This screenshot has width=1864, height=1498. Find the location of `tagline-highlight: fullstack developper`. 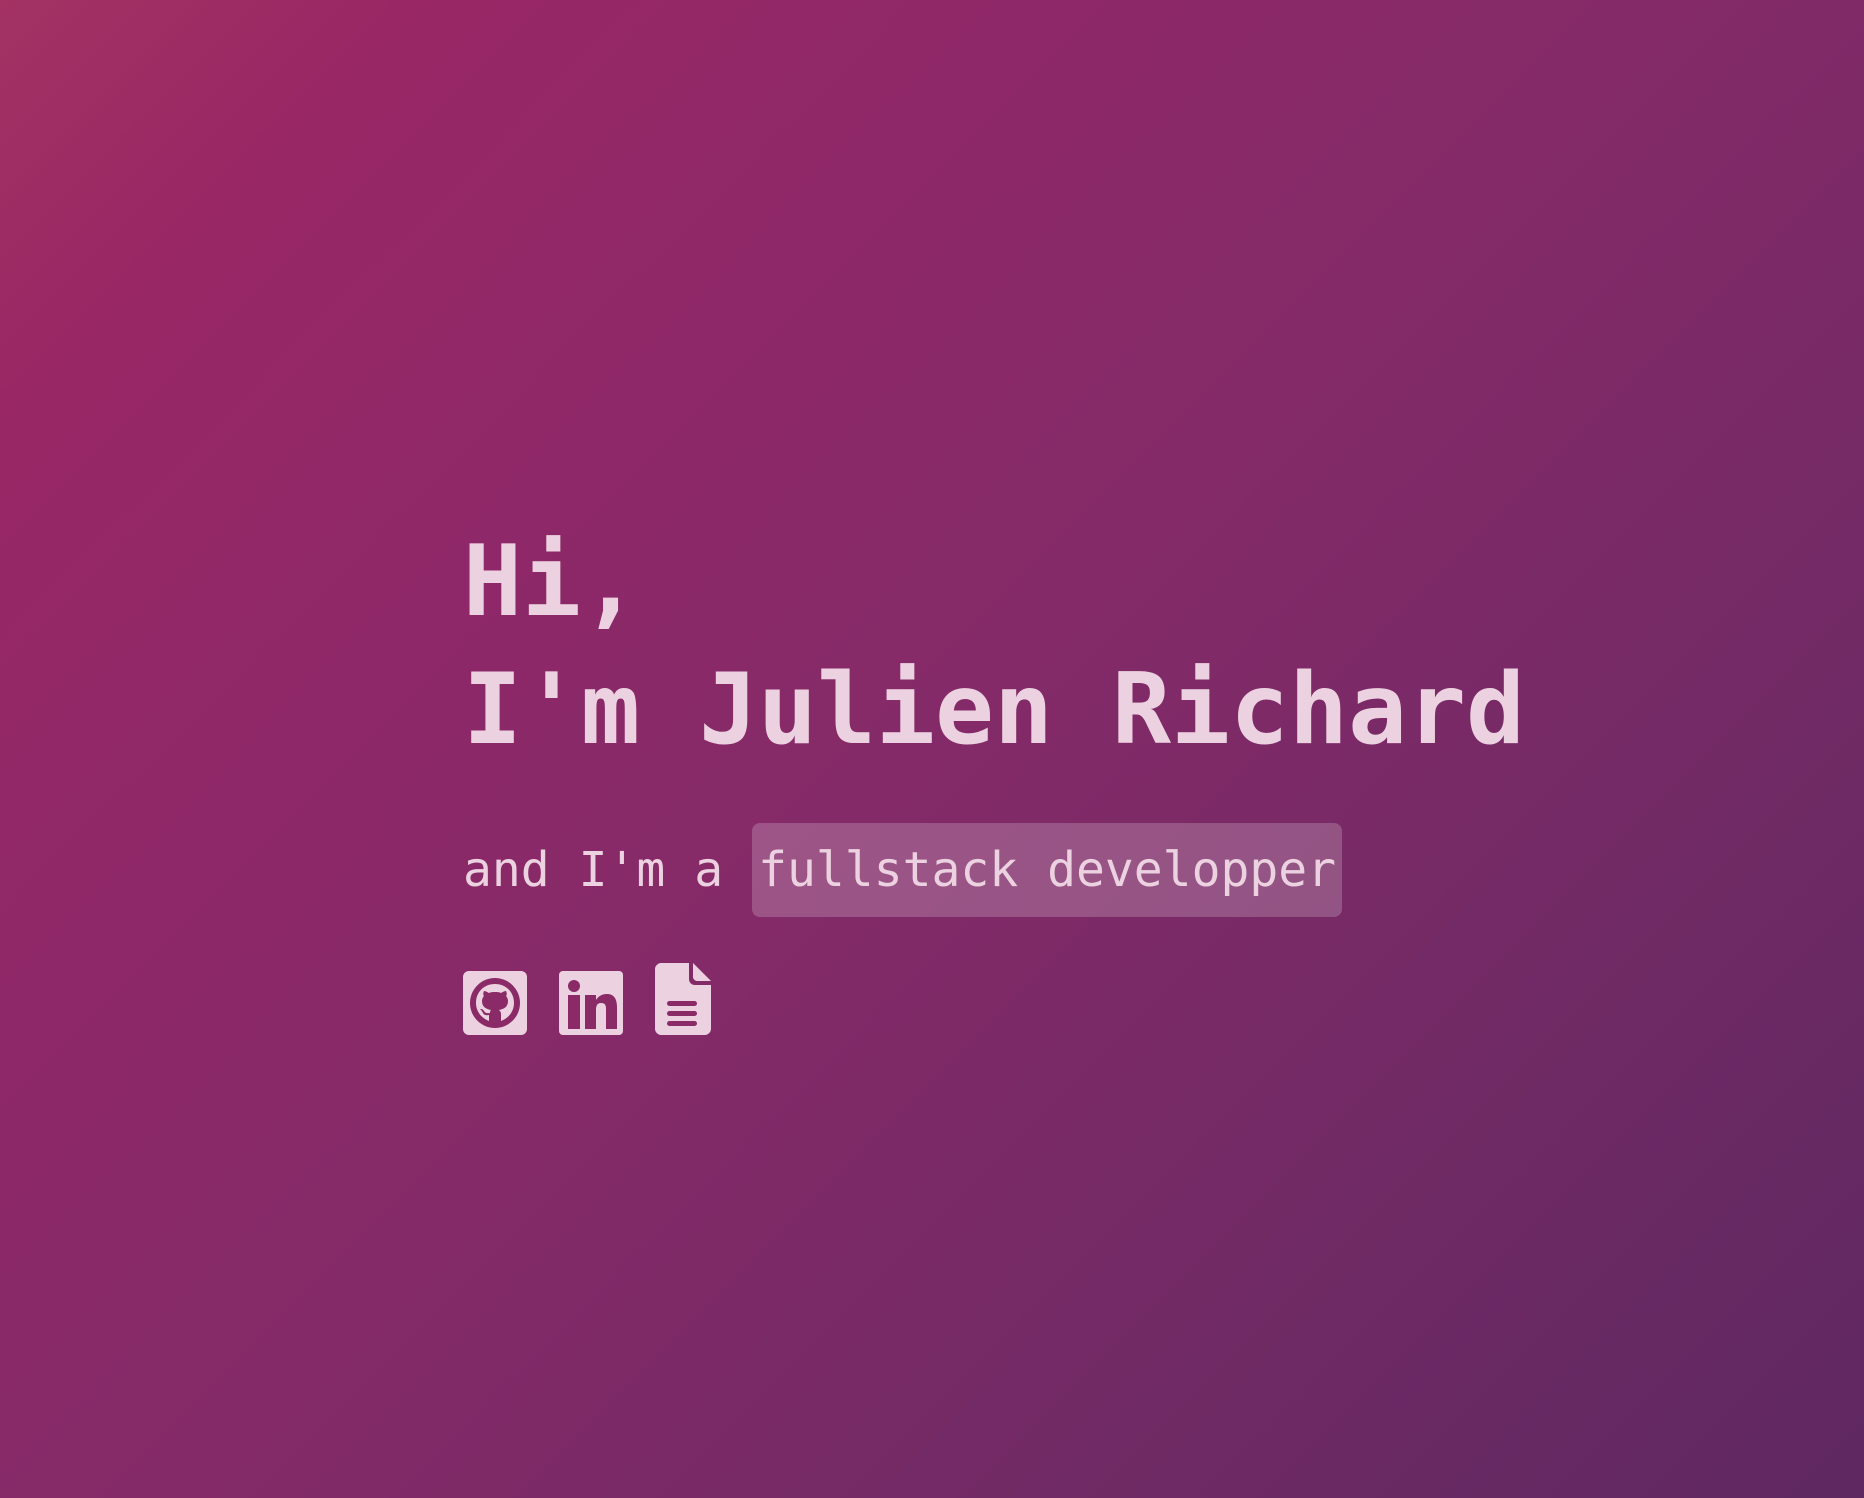

tagline-highlight: fullstack developper is located at coordinates (1047, 870).